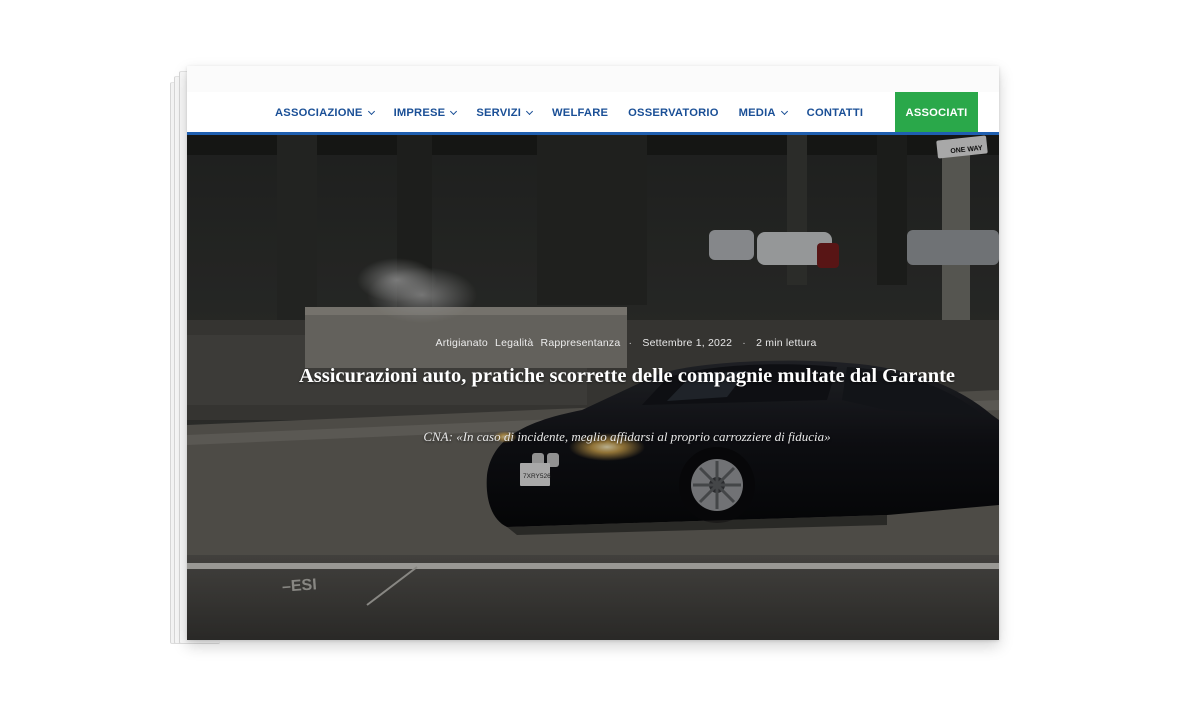  What do you see at coordinates (936, 112) in the screenshot?
I see `associati-button: ASSOCIATI` at bounding box center [936, 112].